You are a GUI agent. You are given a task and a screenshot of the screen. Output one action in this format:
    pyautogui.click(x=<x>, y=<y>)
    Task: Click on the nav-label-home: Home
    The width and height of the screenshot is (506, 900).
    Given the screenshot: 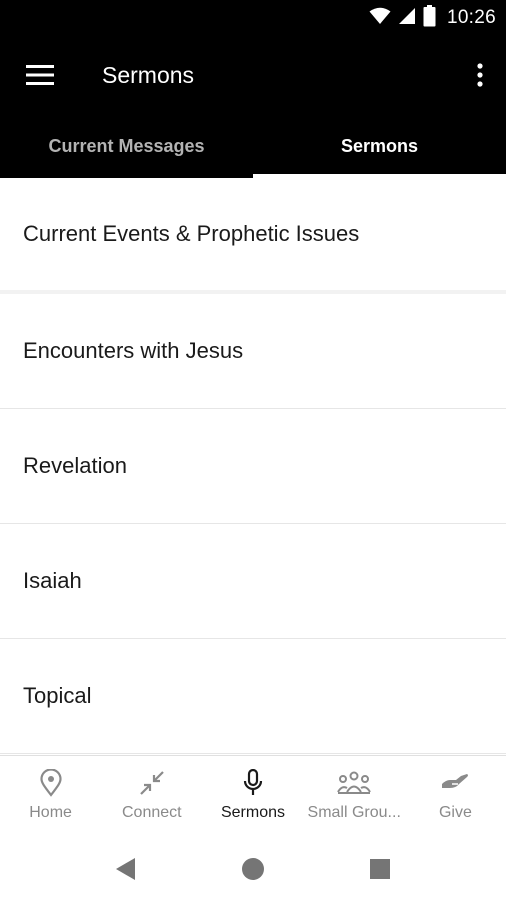 What is the action you would take?
    pyautogui.click(x=50, y=812)
    